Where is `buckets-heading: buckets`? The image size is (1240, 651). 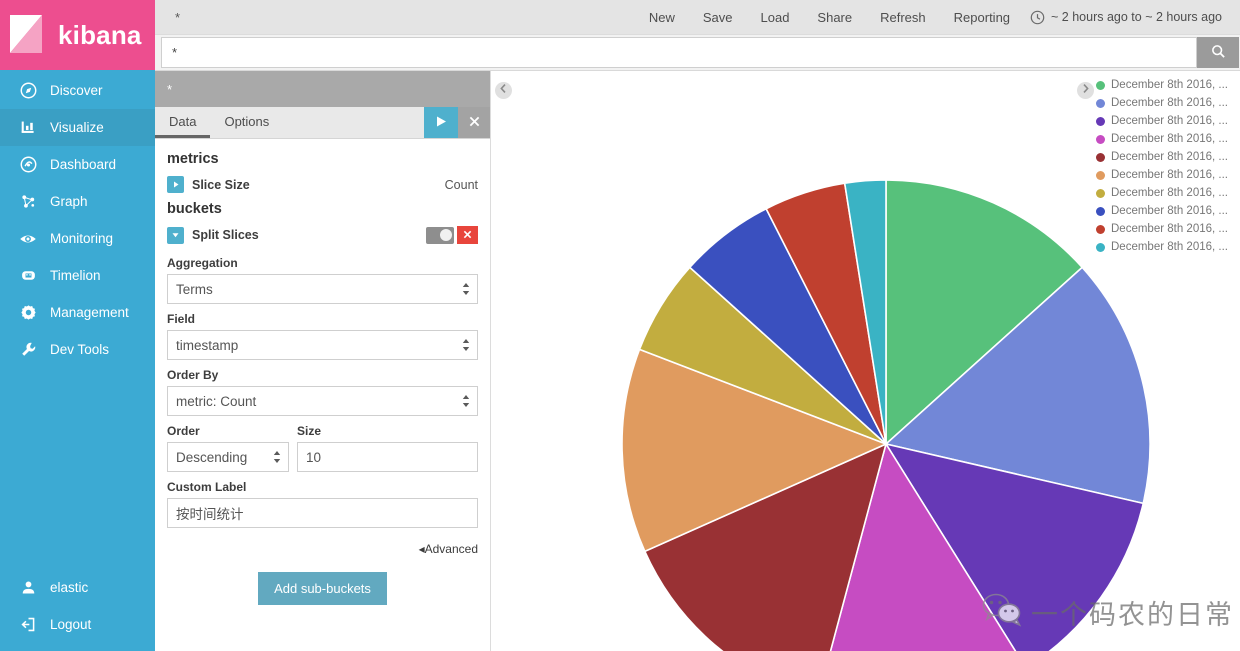 buckets-heading: buckets is located at coordinates (194, 209).